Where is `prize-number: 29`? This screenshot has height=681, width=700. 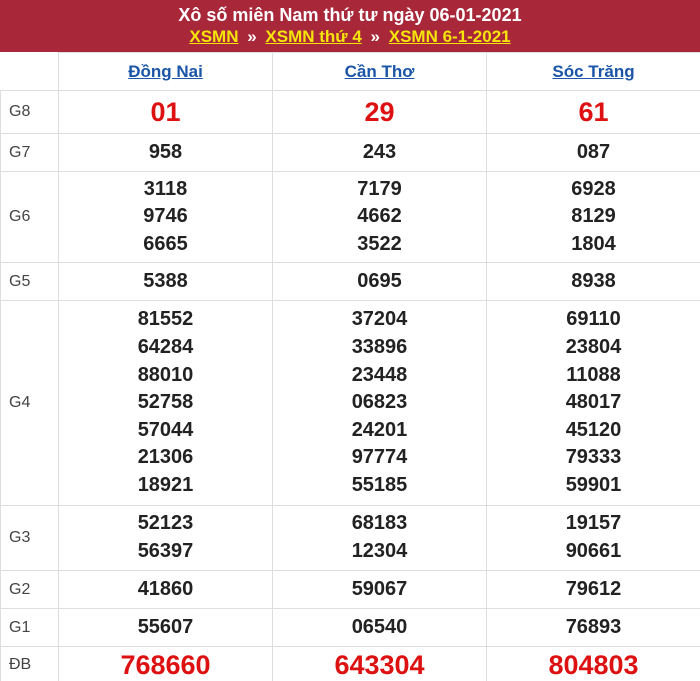
prize-number: 29 is located at coordinates (379, 112).